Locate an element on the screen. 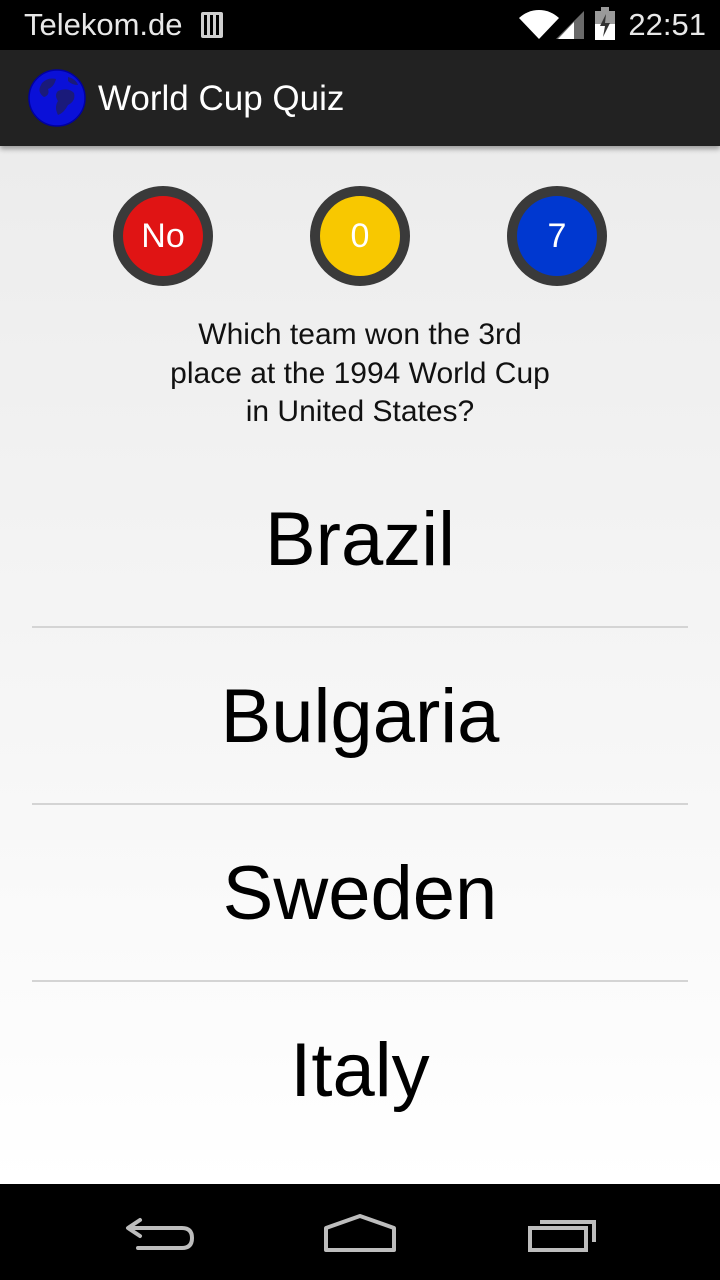 This screenshot has width=720, height=1280. answer-button-2: Bulgaria is located at coordinates (360, 716).